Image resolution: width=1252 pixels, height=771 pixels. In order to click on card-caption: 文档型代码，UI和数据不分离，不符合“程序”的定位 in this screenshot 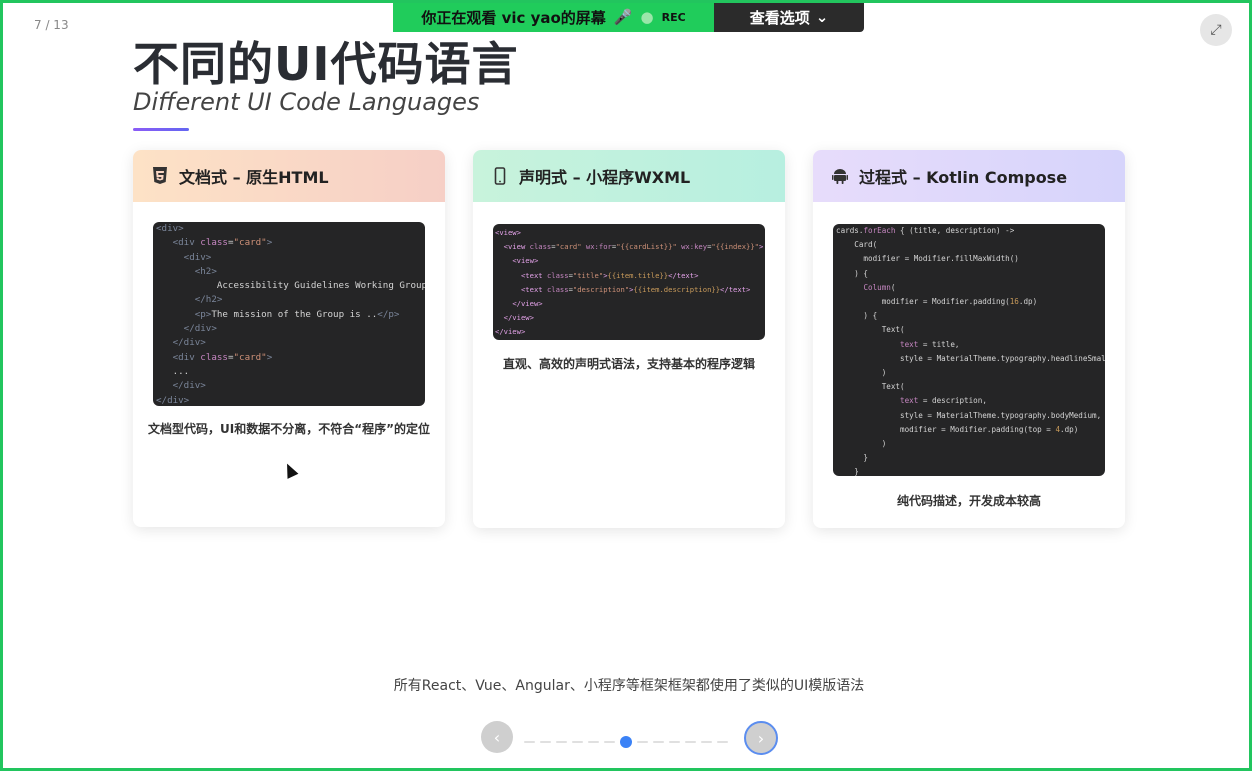, I will do `click(289, 429)`.